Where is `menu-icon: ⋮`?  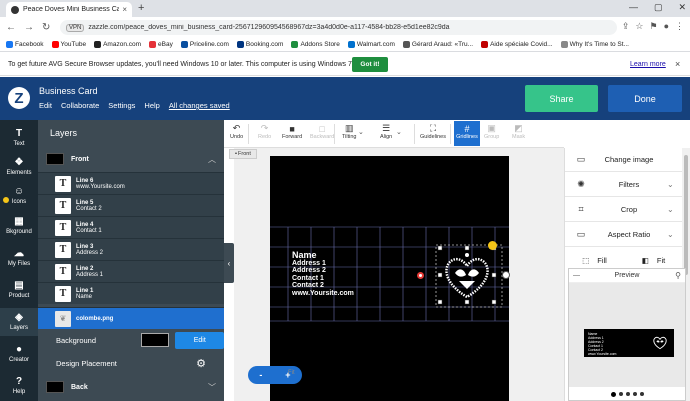
menu-icon: ⋮ is located at coordinates (679, 26).